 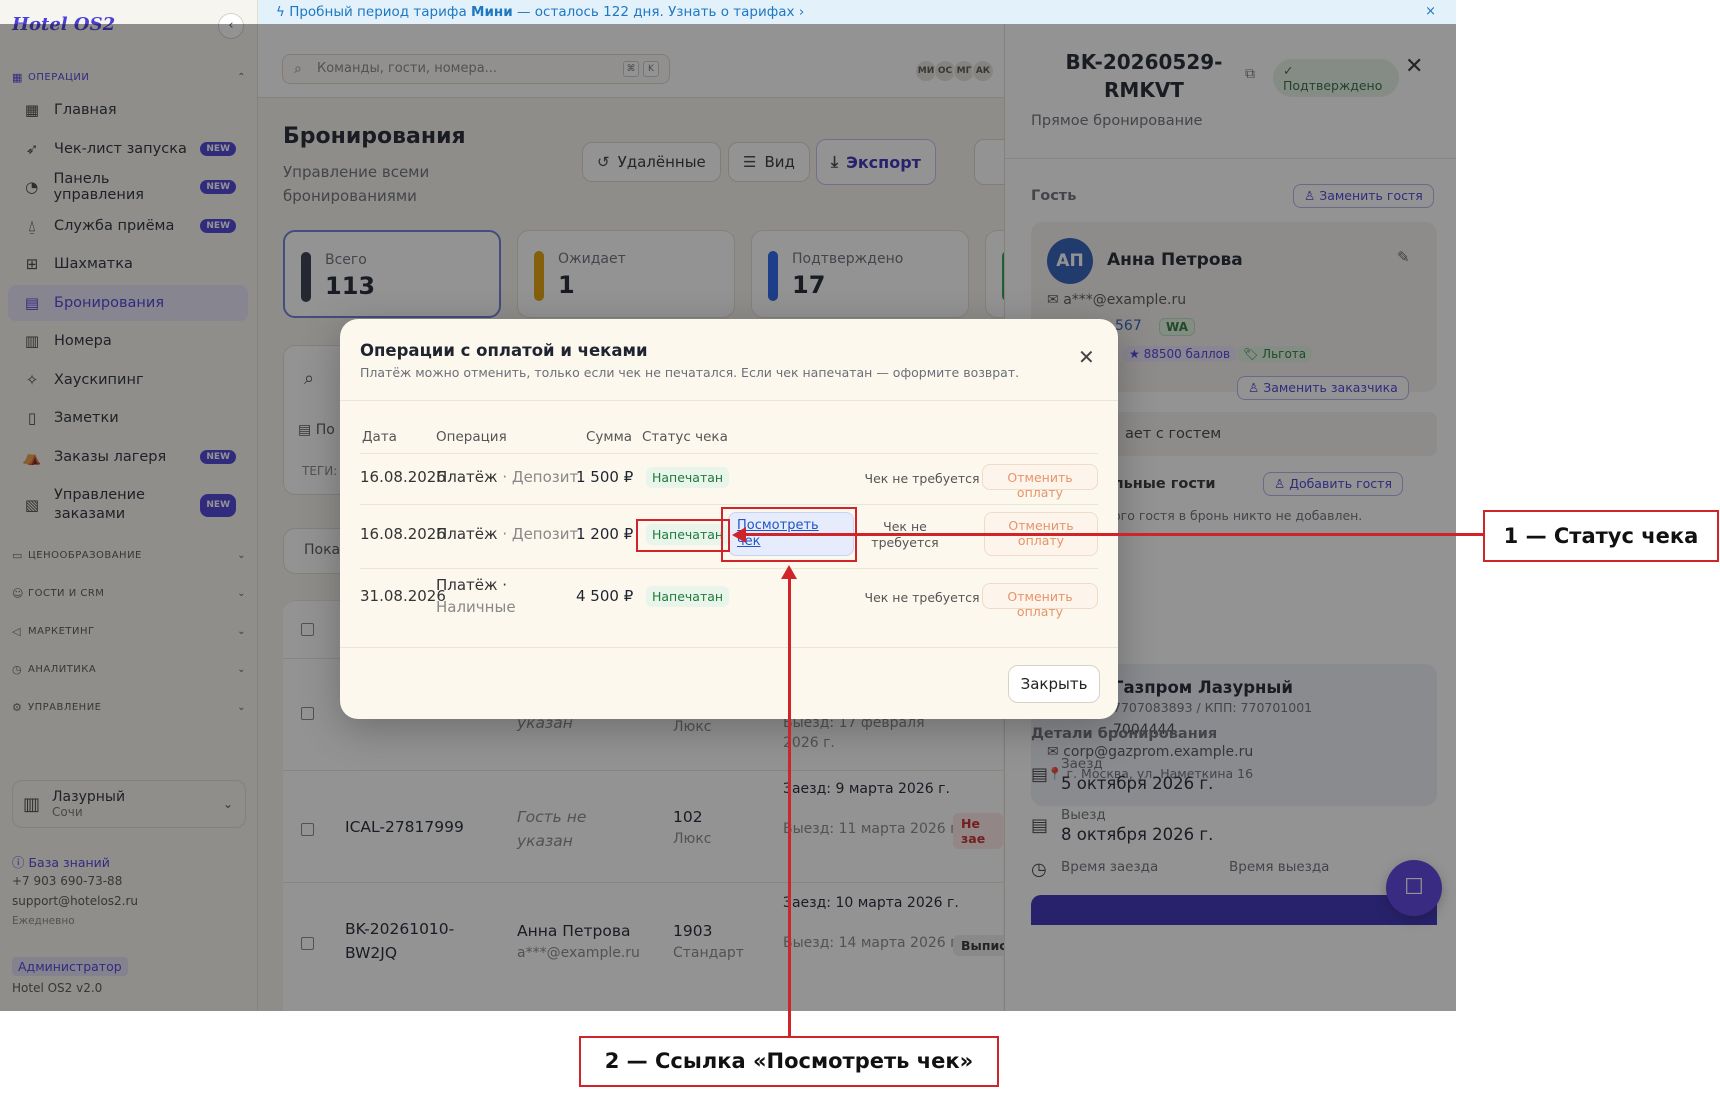 What do you see at coordinates (605, 477) in the screenshot?
I see `op-sum: 1 500 ₽` at bounding box center [605, 477].